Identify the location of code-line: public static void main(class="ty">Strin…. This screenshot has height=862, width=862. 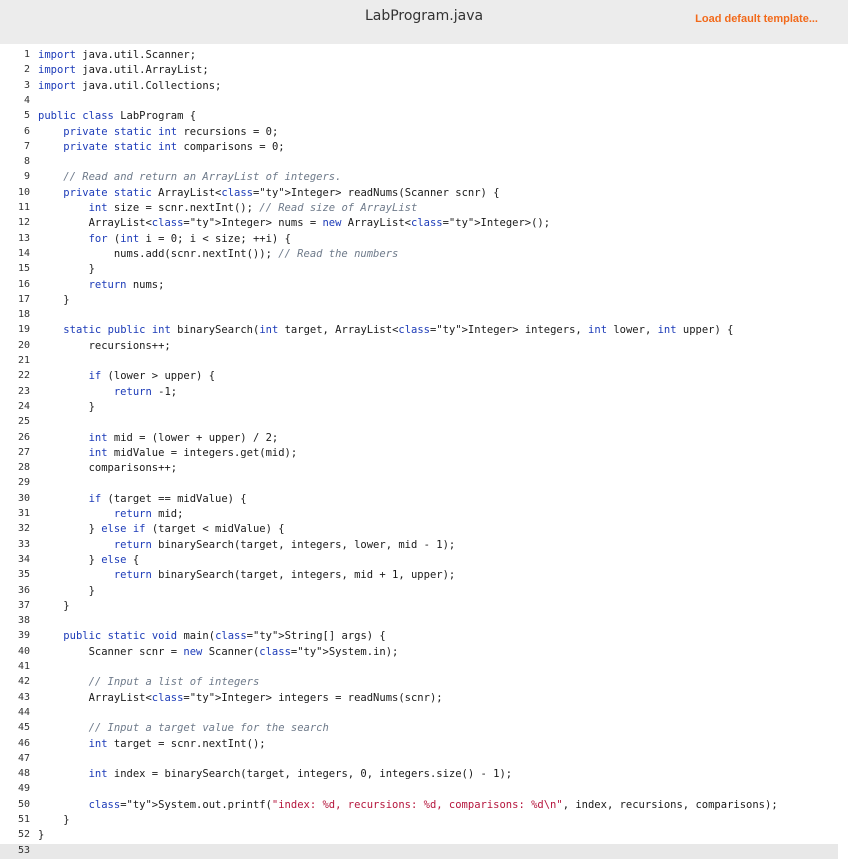
(211, 636).